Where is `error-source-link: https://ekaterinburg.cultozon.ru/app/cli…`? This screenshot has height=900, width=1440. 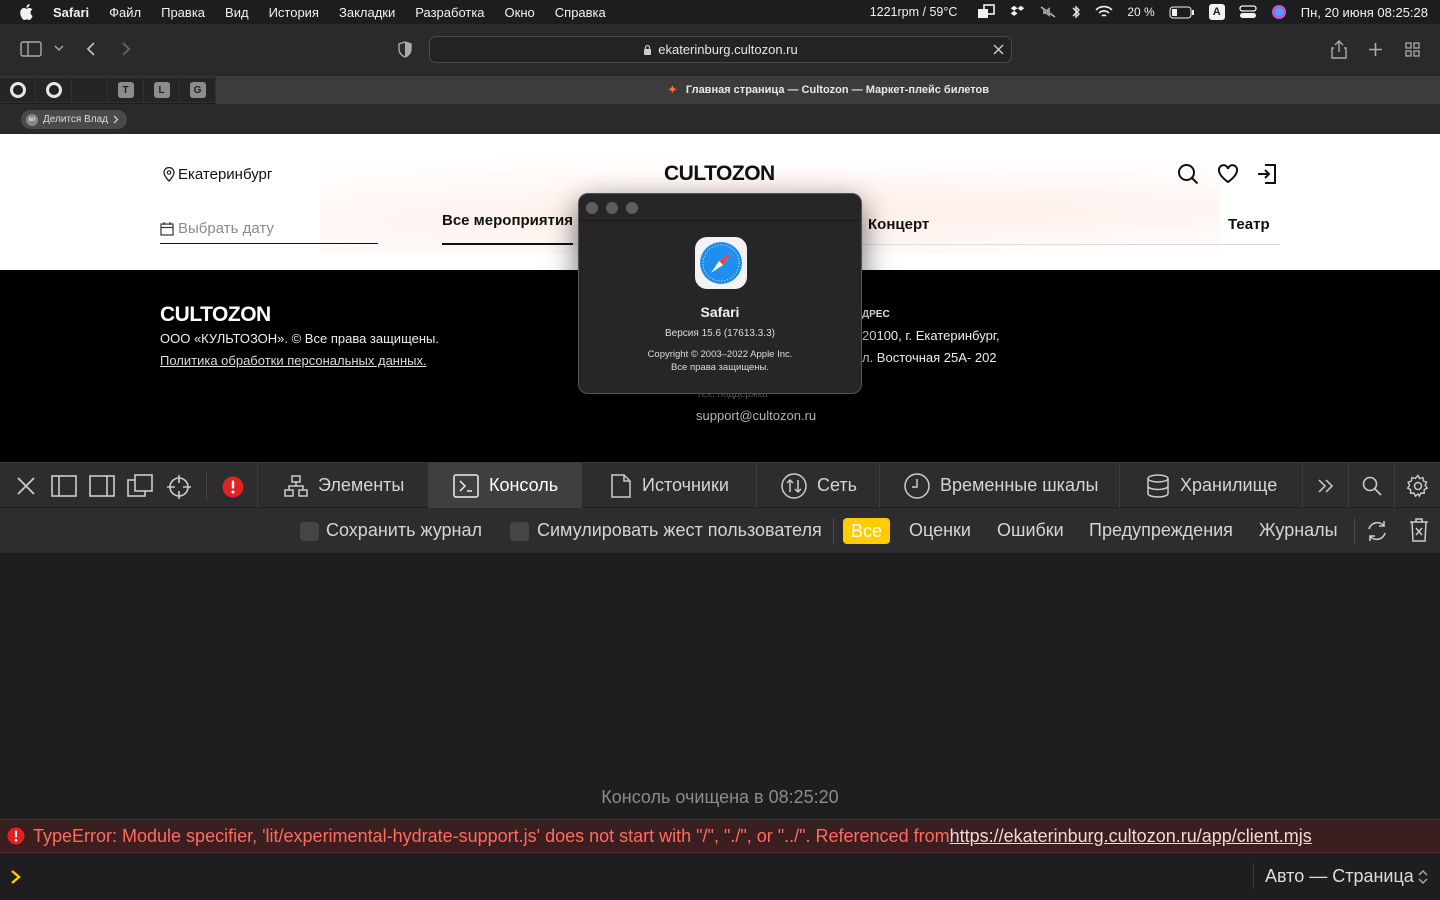
error-source-link: https://ekaterinburg.cultozon.ru/app/cli… is located at coordinates (1131, 836).